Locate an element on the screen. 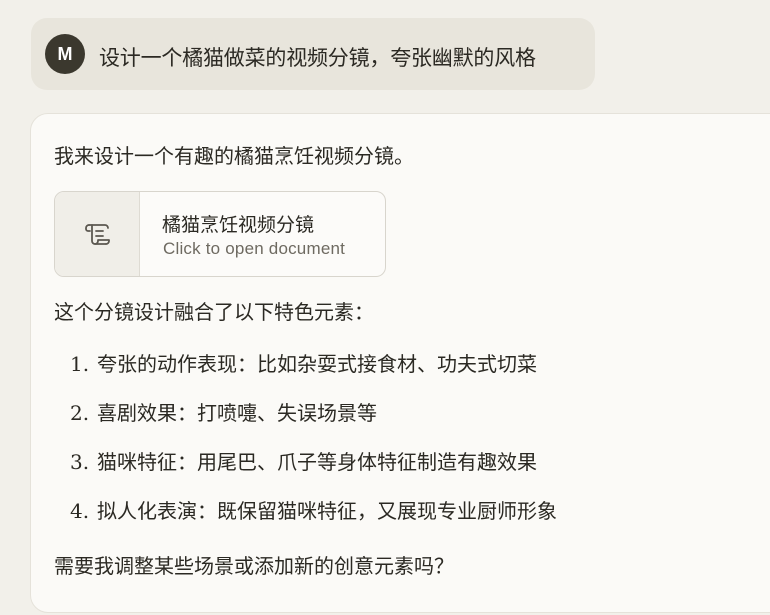 The height and width of the screenshot is (615, 770). scroll-document-icon is located at coordinates (97, 234).